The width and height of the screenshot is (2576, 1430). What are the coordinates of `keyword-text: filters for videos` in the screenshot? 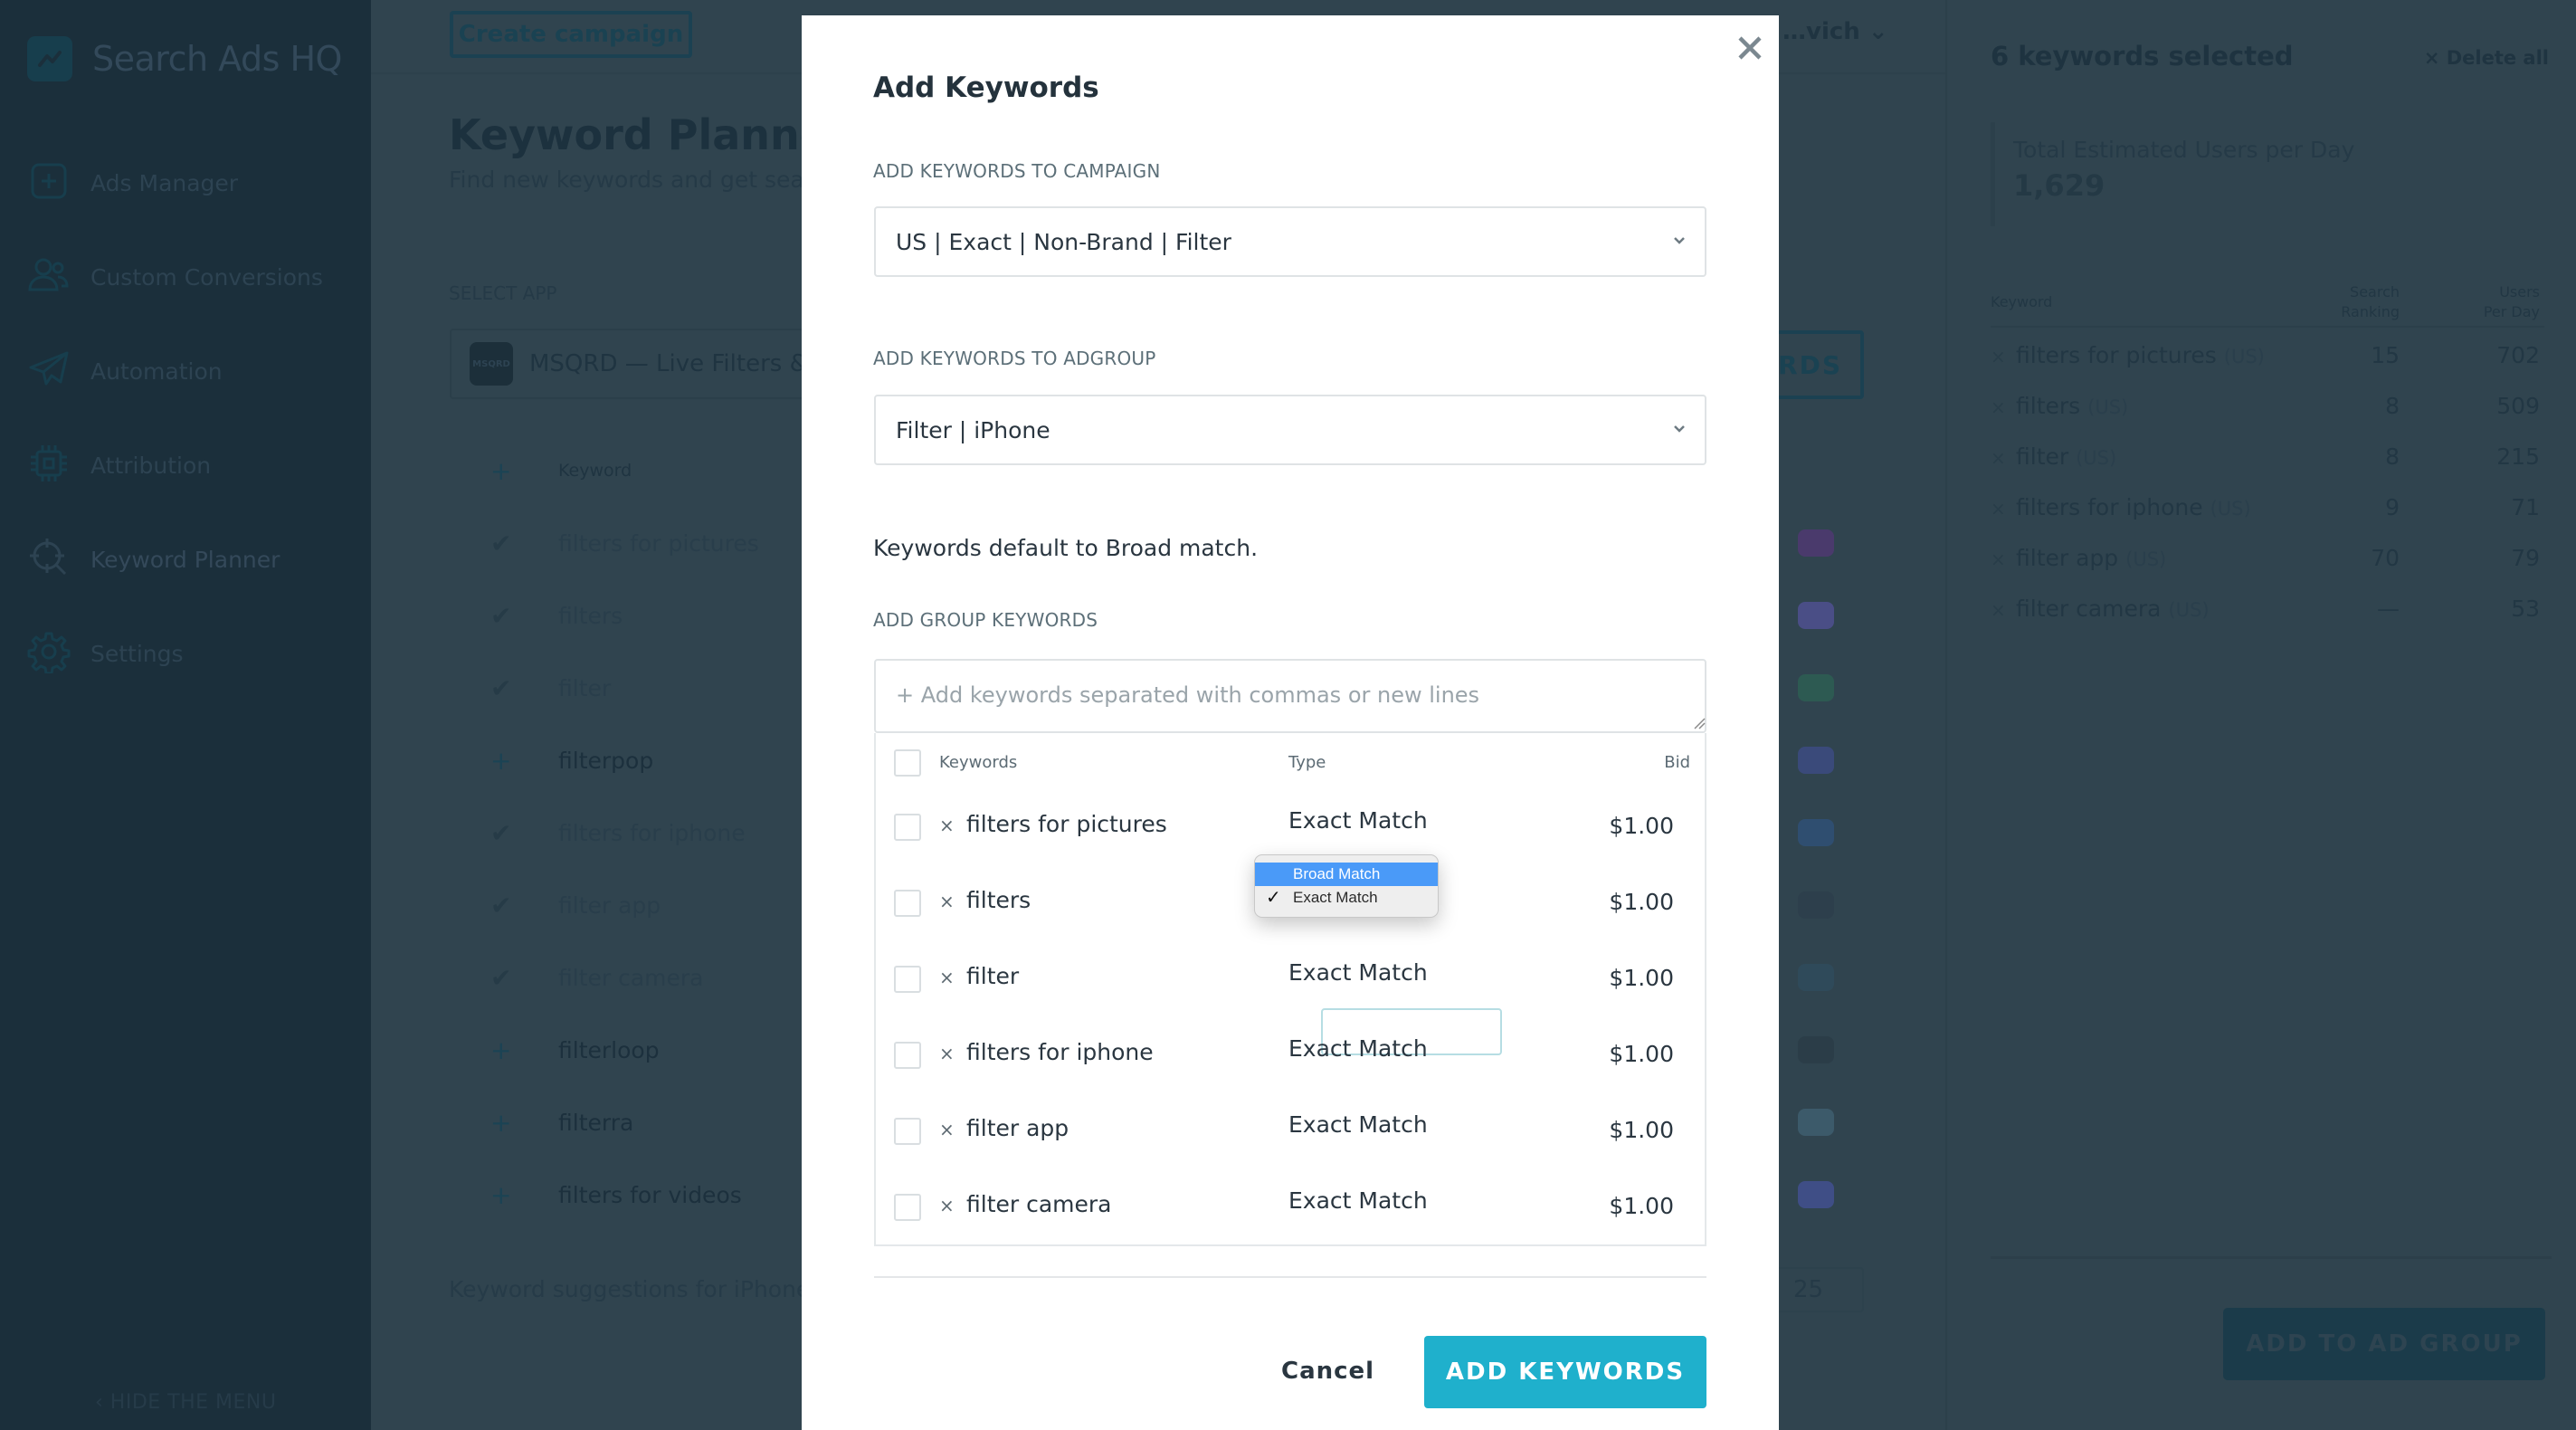 It's located at (650, 1194).